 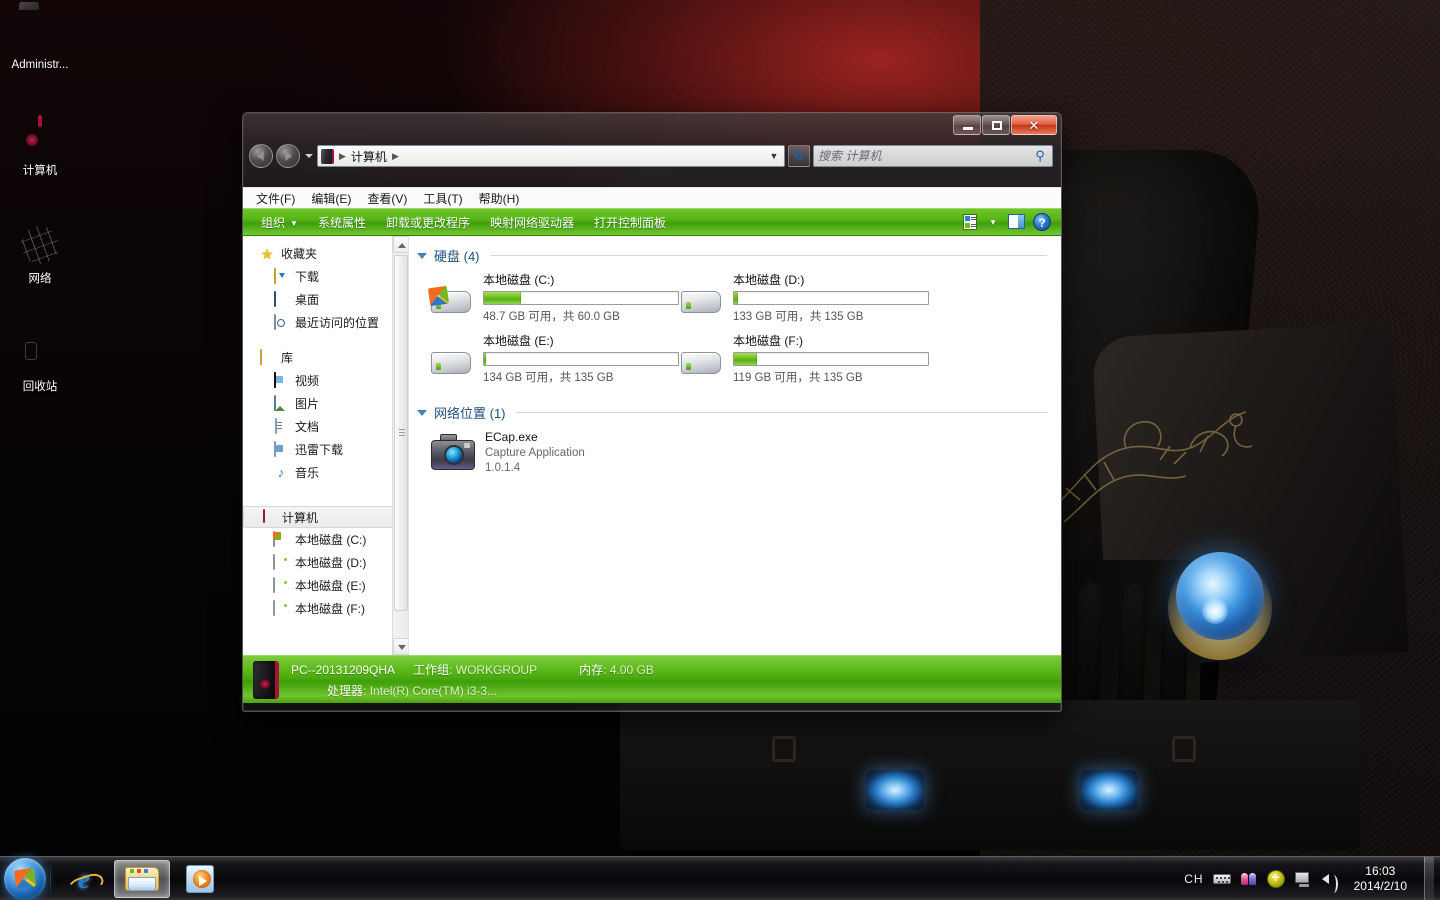 What do you see at coordinates (84, 879) in the screenshot?
I see `taskbar-internet-explorer: e` at bounding box center [84, 879].